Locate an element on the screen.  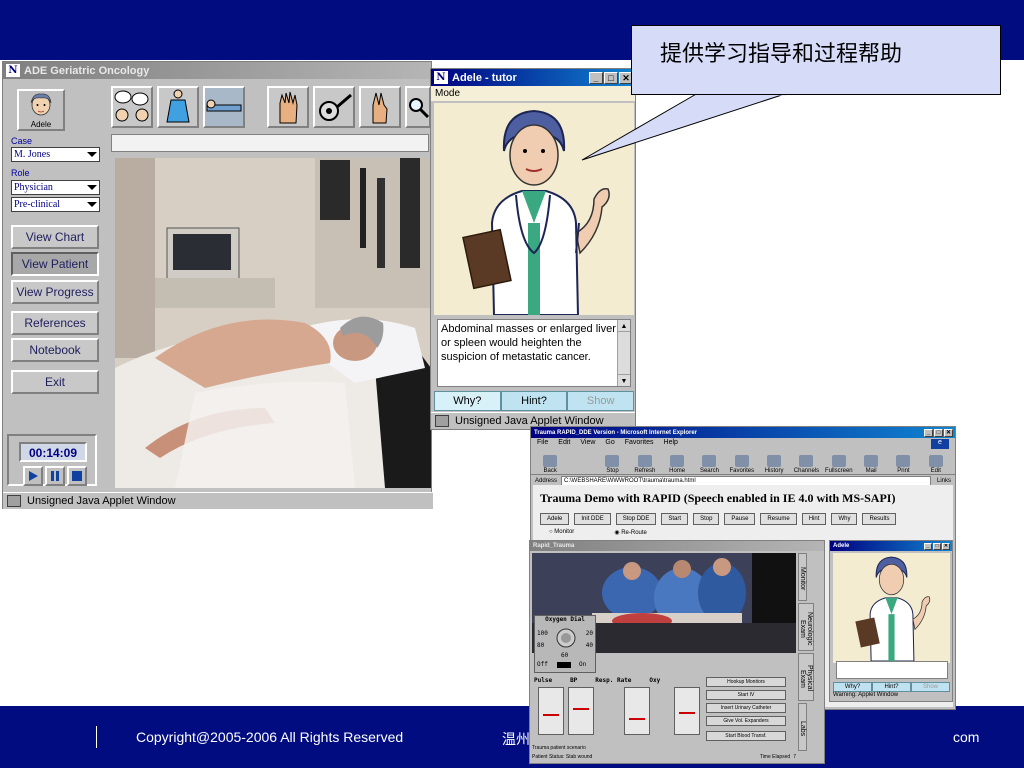
dial-tick-100: 100 is located at coordinates (542, 633).